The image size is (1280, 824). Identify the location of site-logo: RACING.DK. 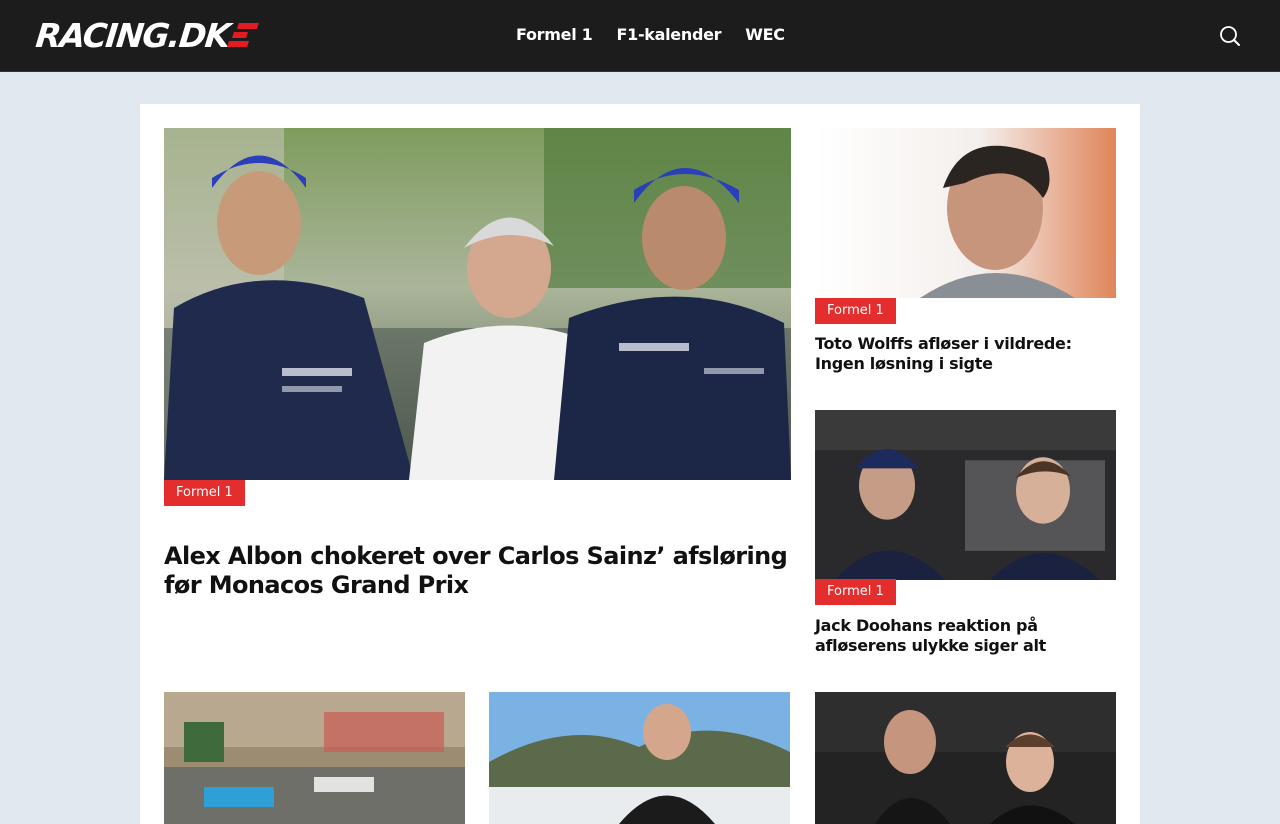
(146, 35).